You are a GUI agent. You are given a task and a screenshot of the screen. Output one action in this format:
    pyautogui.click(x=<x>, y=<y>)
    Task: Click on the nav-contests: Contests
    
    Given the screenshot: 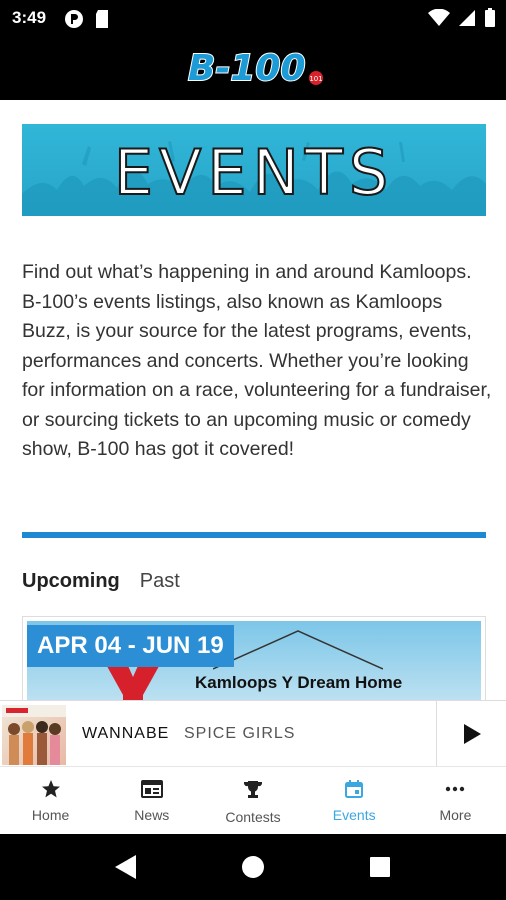 What is the action you would take?
    pyautogui.click(x=252, y=801)
    